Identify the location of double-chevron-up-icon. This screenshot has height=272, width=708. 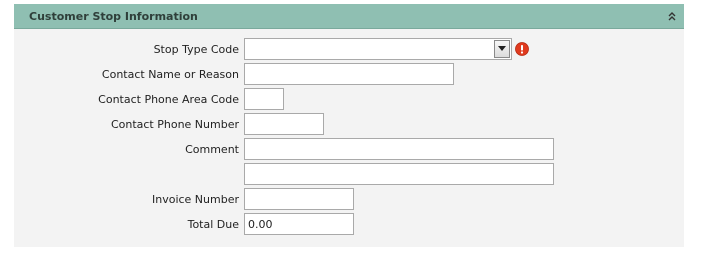
(672, 16).